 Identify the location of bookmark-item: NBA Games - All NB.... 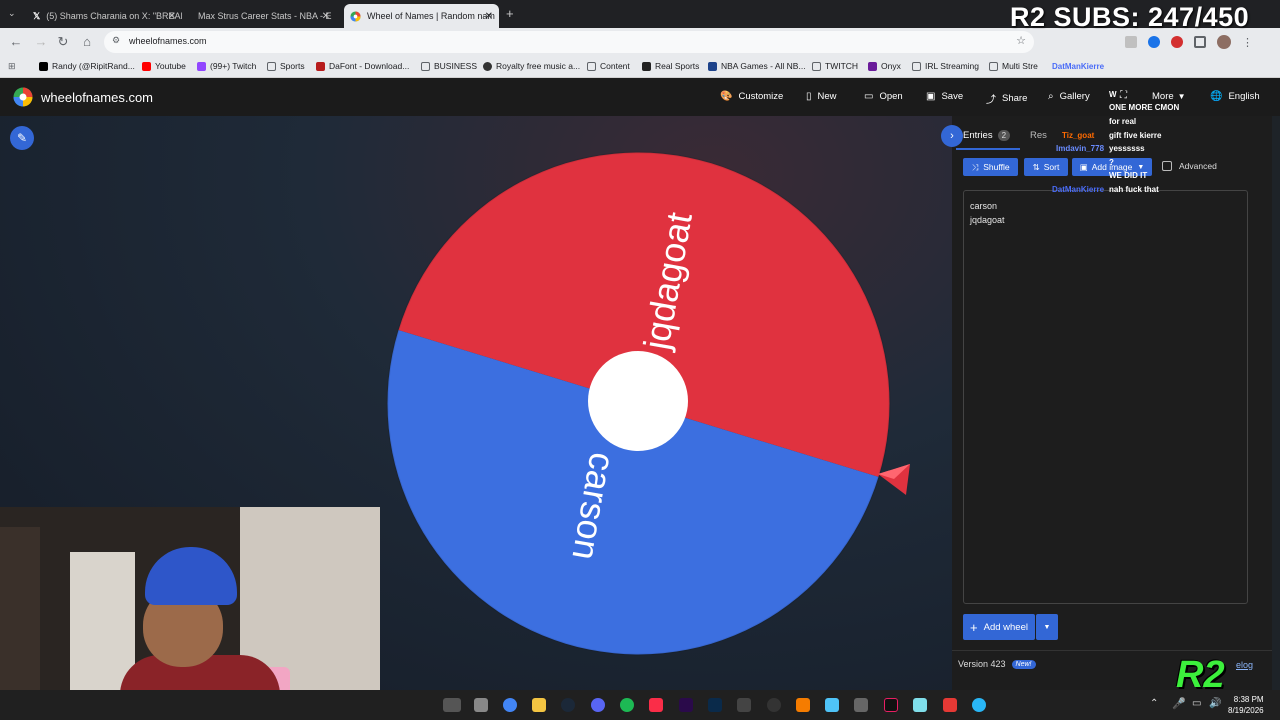
(757, 66).